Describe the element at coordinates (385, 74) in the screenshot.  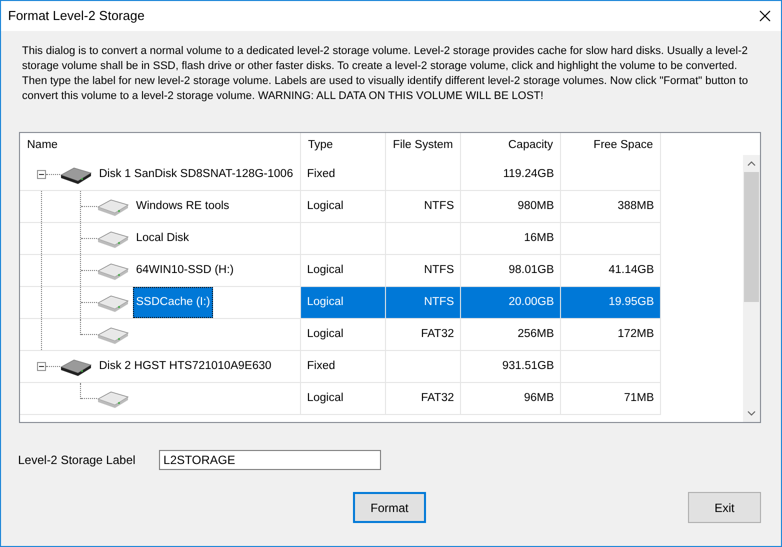
I see `instructions-text: This dialog is to convert a normal volume to a dedicated level-2 storage volume. Level-2 storage provides cache for slow hard disks. Usually a level-2 storage volume shall be in SSD, flash drive or other faster disks. To create a level-2 storage volume, click and highlight the volume to be converted. Then type the label for new level-2 storage volume. Labels are used to visually identify different level-2 storage volumes. Now click "Format" button to convert this volume to a level-2 storage volume. WARNING: ALL DATA ON THIS VOLUME WILL BE LOST!` at that location.